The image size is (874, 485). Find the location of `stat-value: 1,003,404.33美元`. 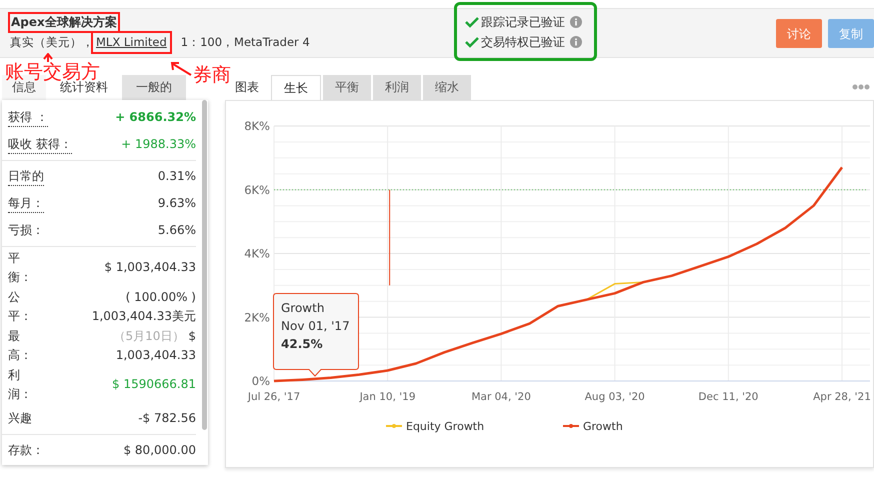

stat-value: 1,003,404.33美元 is located at coordinates (144, 316).